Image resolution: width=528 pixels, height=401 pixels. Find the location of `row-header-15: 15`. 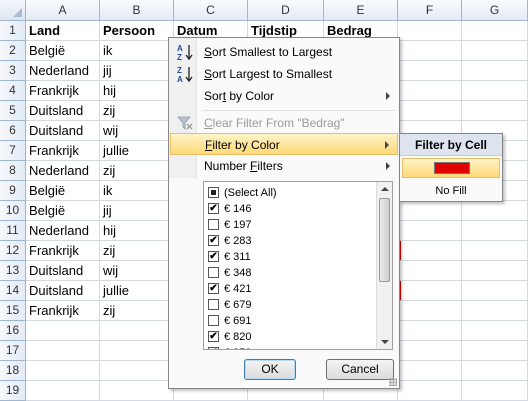

row-header-15: 15 is located at coordinates (13, 311).